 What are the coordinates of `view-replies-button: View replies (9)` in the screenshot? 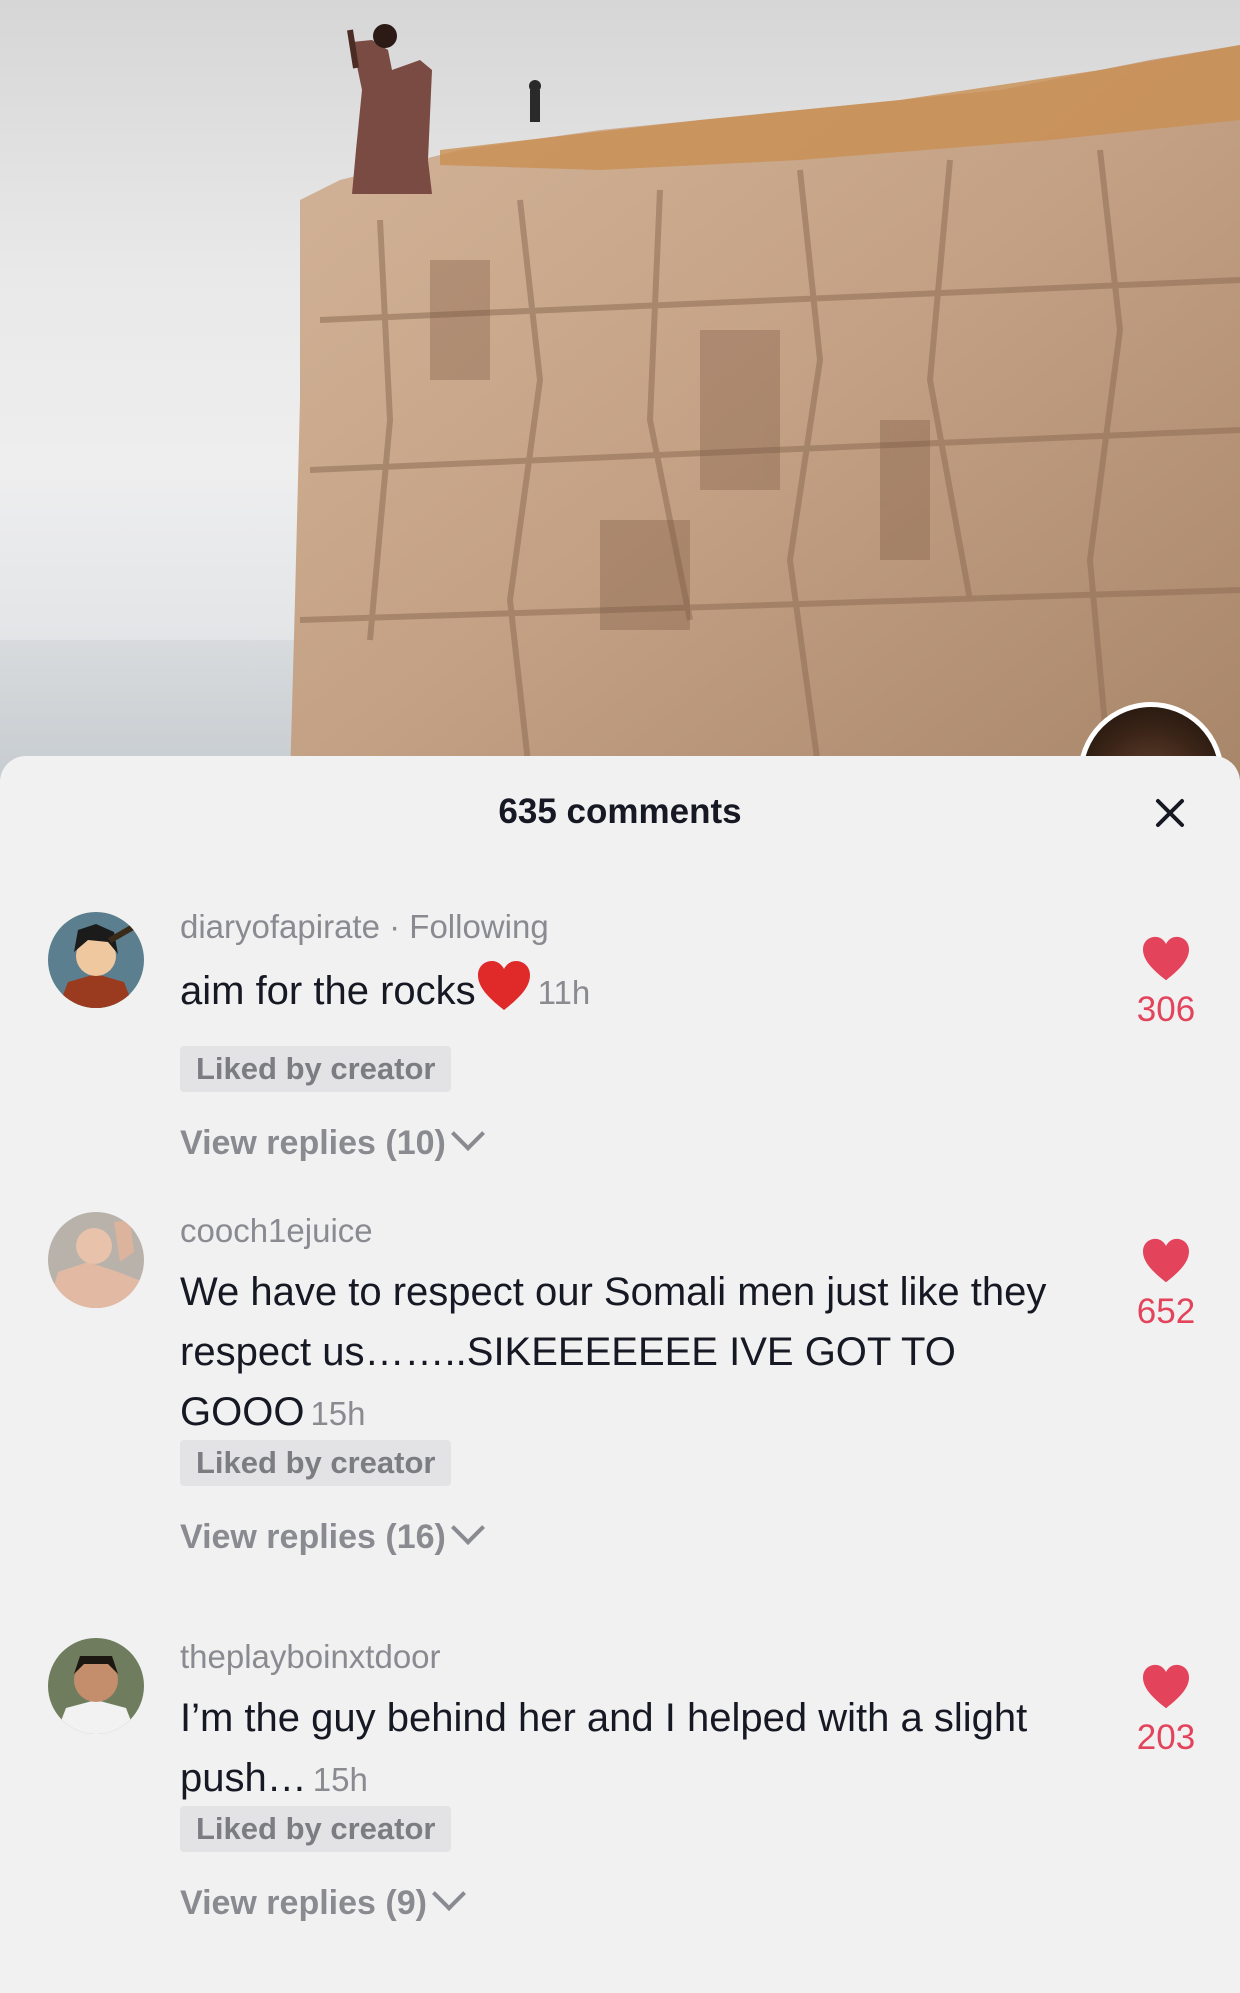 It's located at (323, 1900).